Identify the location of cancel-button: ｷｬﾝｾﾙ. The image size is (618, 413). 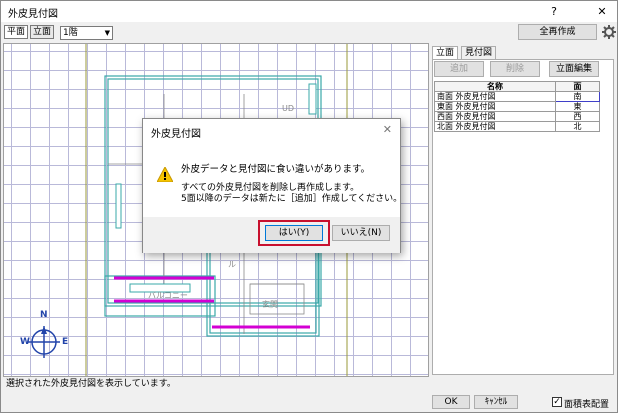
(496, 402).